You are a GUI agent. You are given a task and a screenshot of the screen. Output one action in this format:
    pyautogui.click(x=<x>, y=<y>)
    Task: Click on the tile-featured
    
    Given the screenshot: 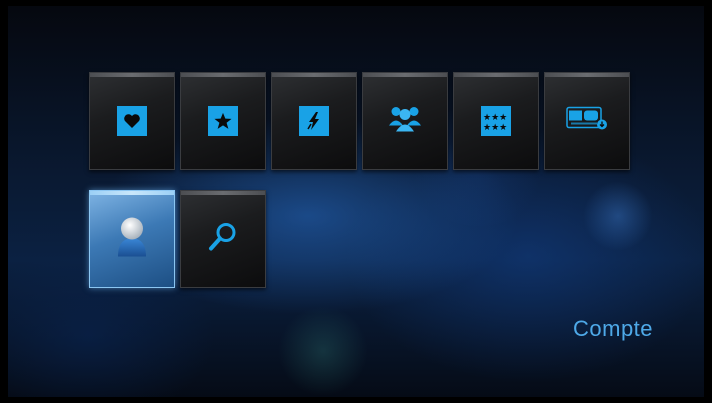 What is the action you would take?
    pyautogui.click(x=223, y=121)
    